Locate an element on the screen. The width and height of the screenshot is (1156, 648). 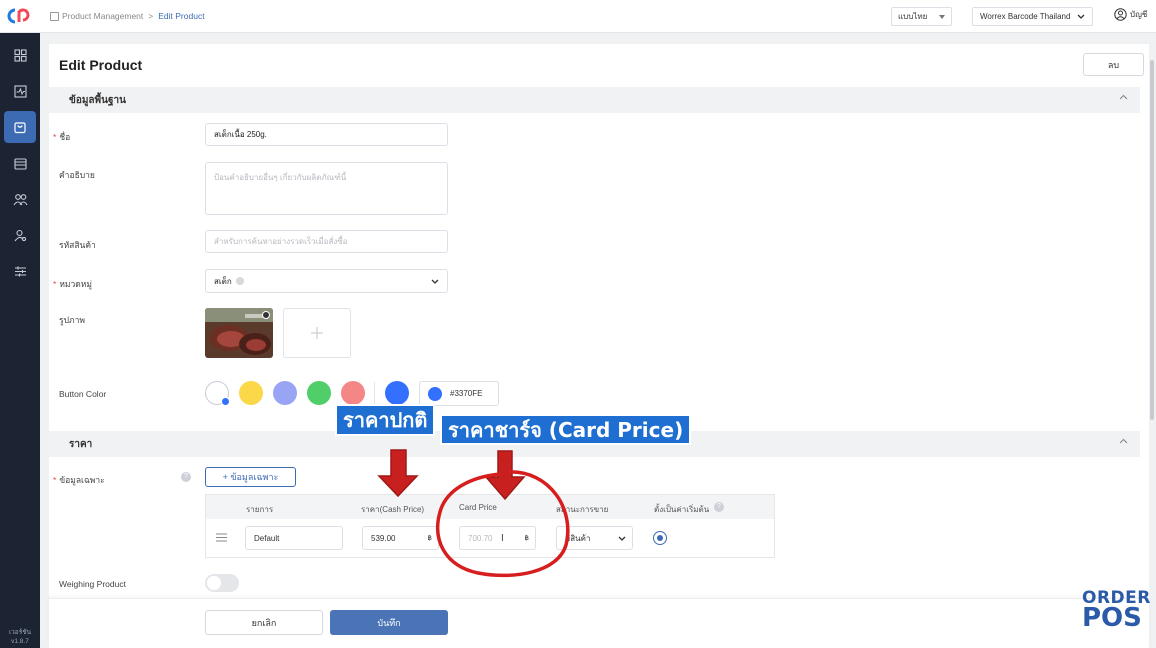
orderpos-logo: ORDER POS is located at coordinates (1116, 611).